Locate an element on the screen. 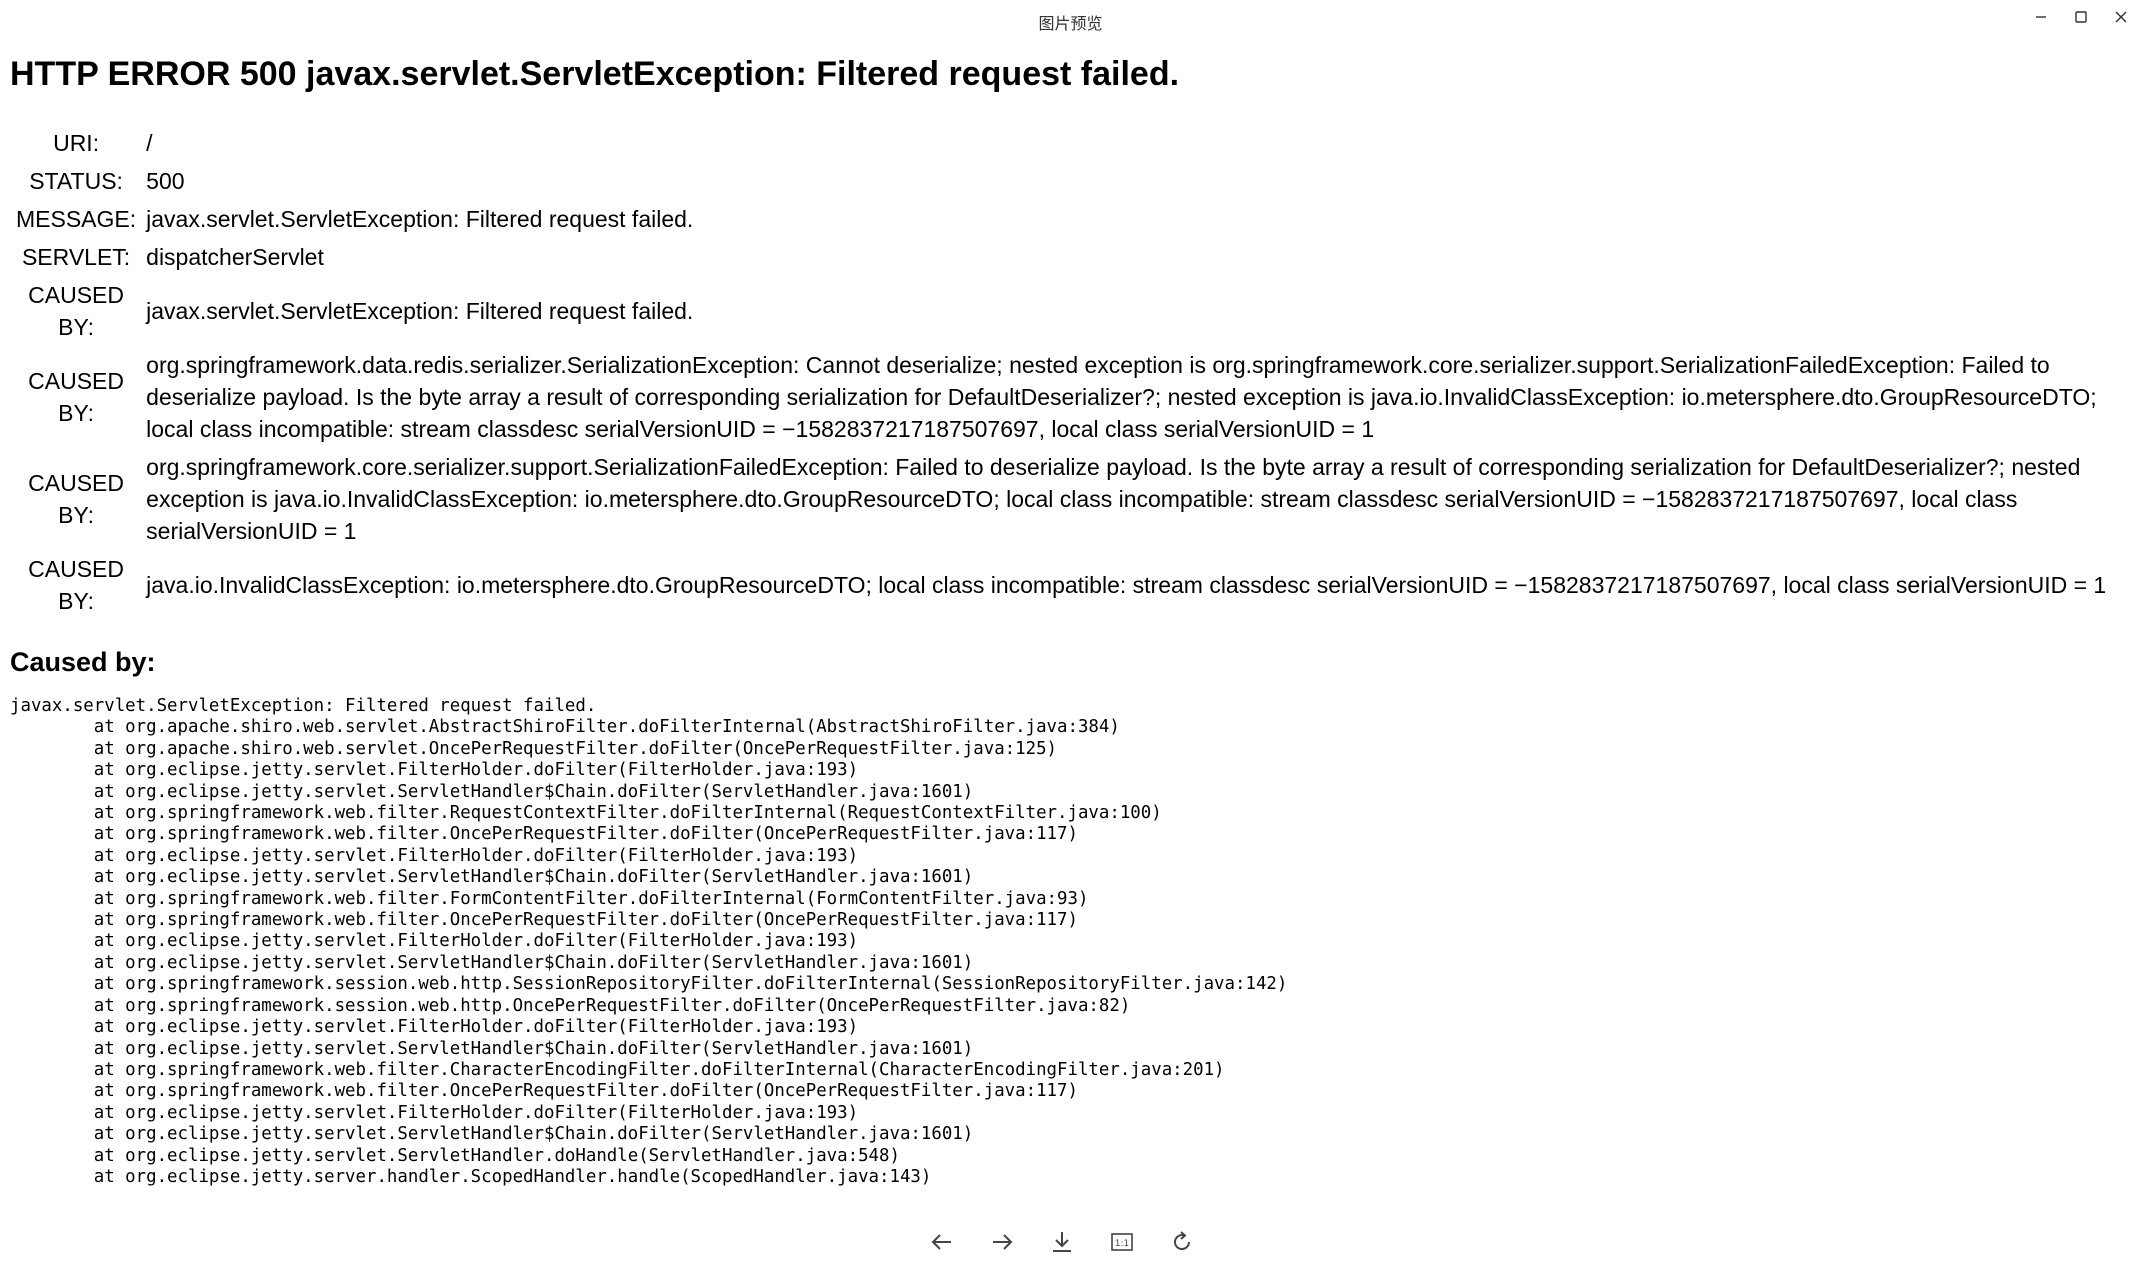 The height and width of the screenshot is (1280, 2141). actual-size-icon: 1:1 is located at coordinates (1122, 1242).